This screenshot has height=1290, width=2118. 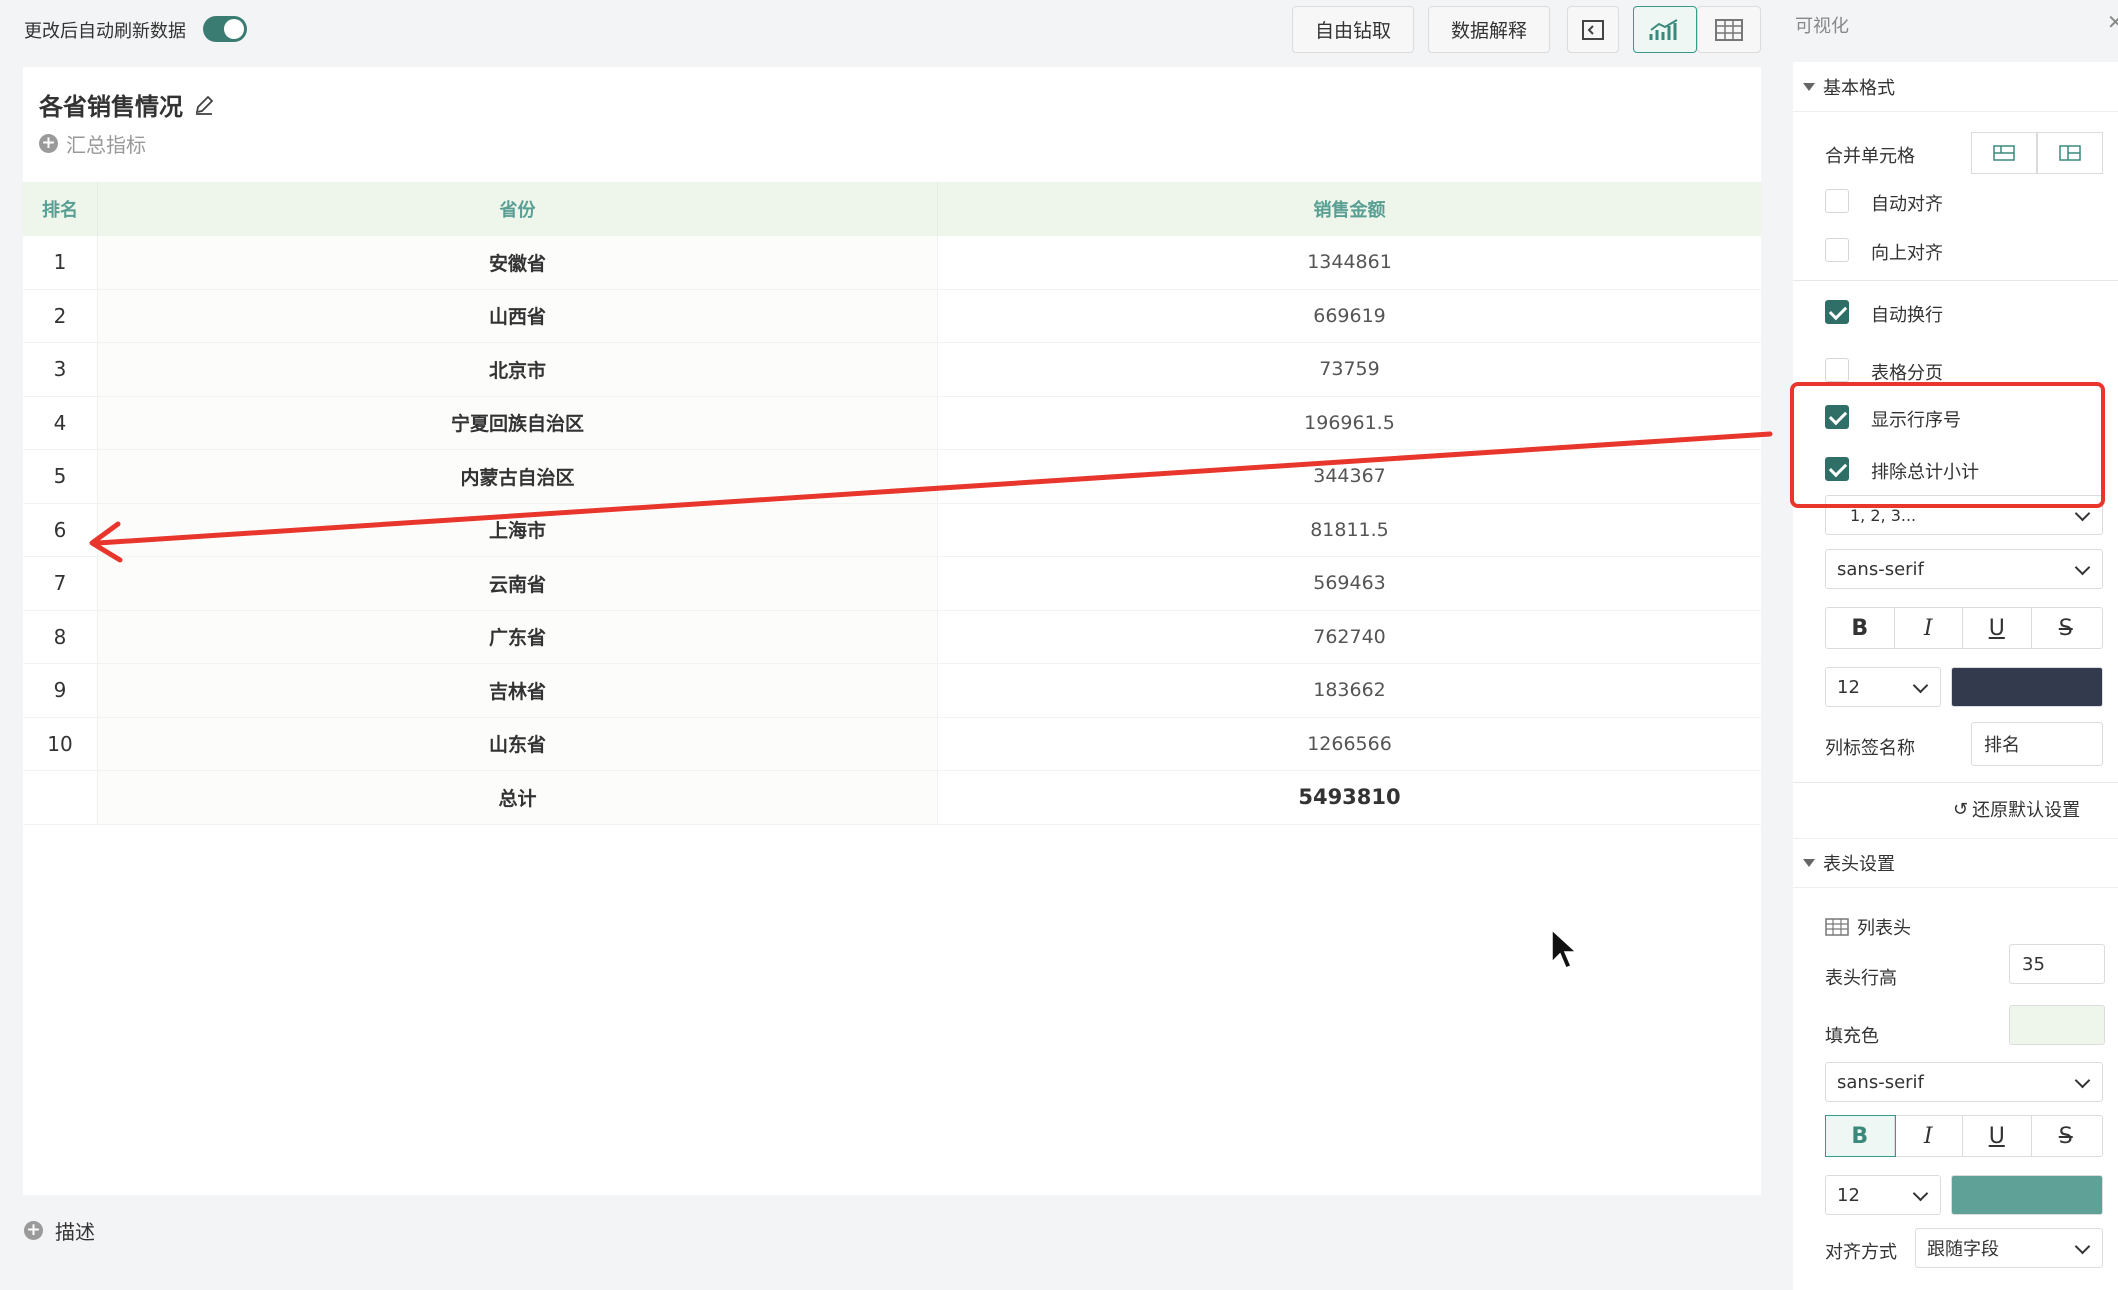 I want to click on column-header-label: 列表头, so click(x=1868, y=927).